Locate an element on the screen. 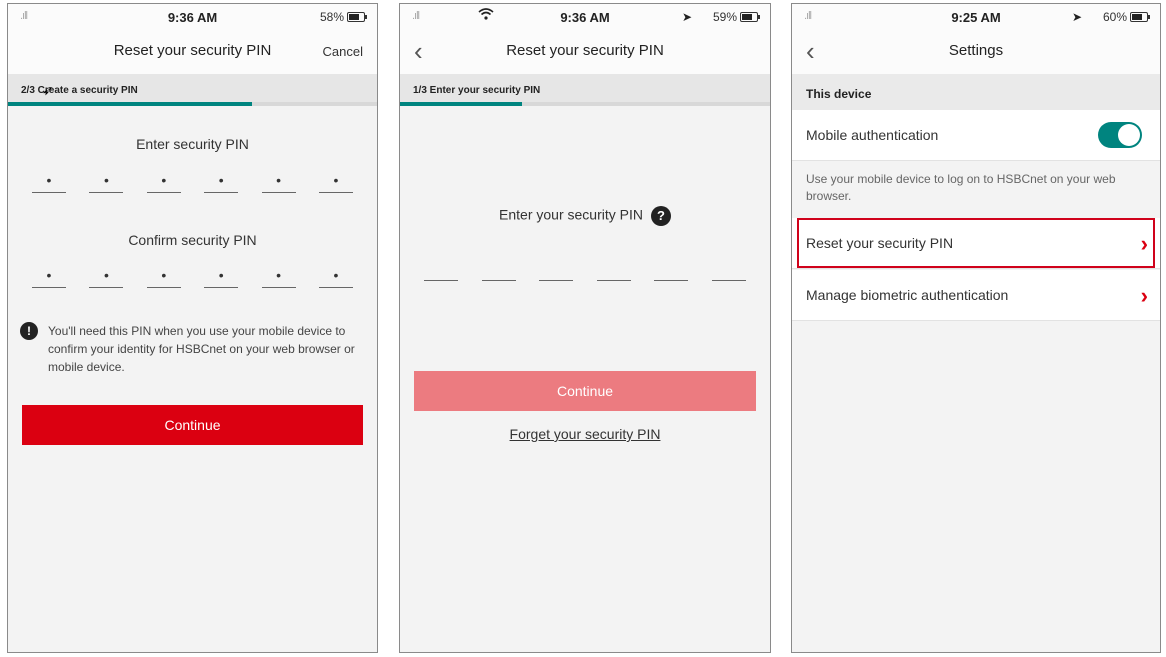 The height and width of the screenshot is (657, 1166). manage-biometric-row: Manage biometric authentication › is located at coordinates (976, 295).